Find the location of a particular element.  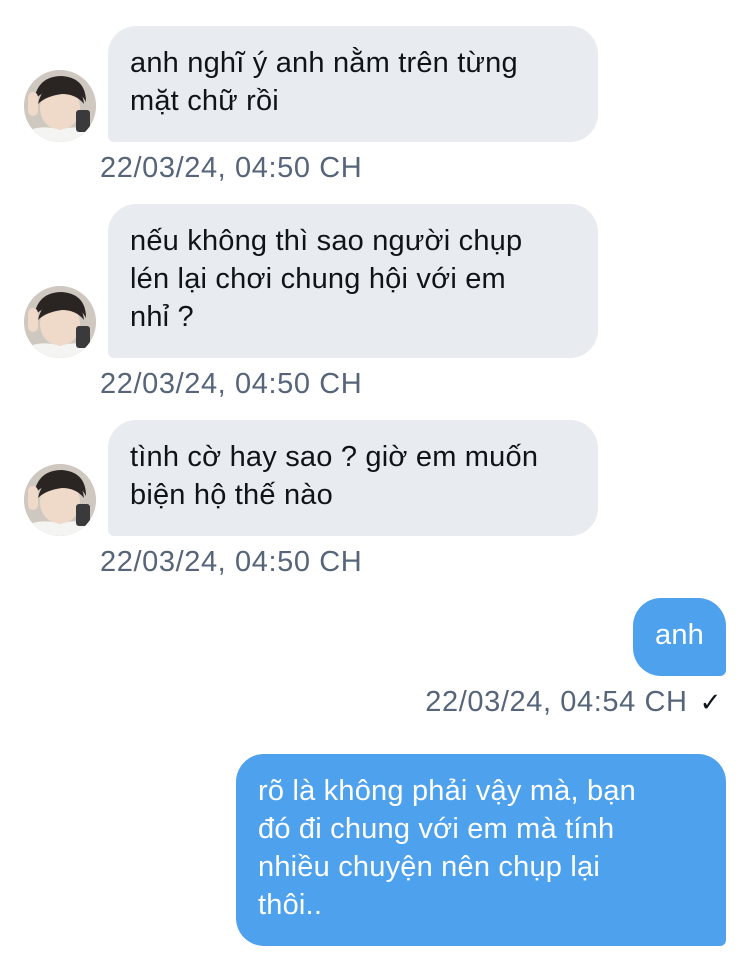

message-timestamp-row: 22/03/24, 04:54 CH ✓ is located at coordinates (573, 702).